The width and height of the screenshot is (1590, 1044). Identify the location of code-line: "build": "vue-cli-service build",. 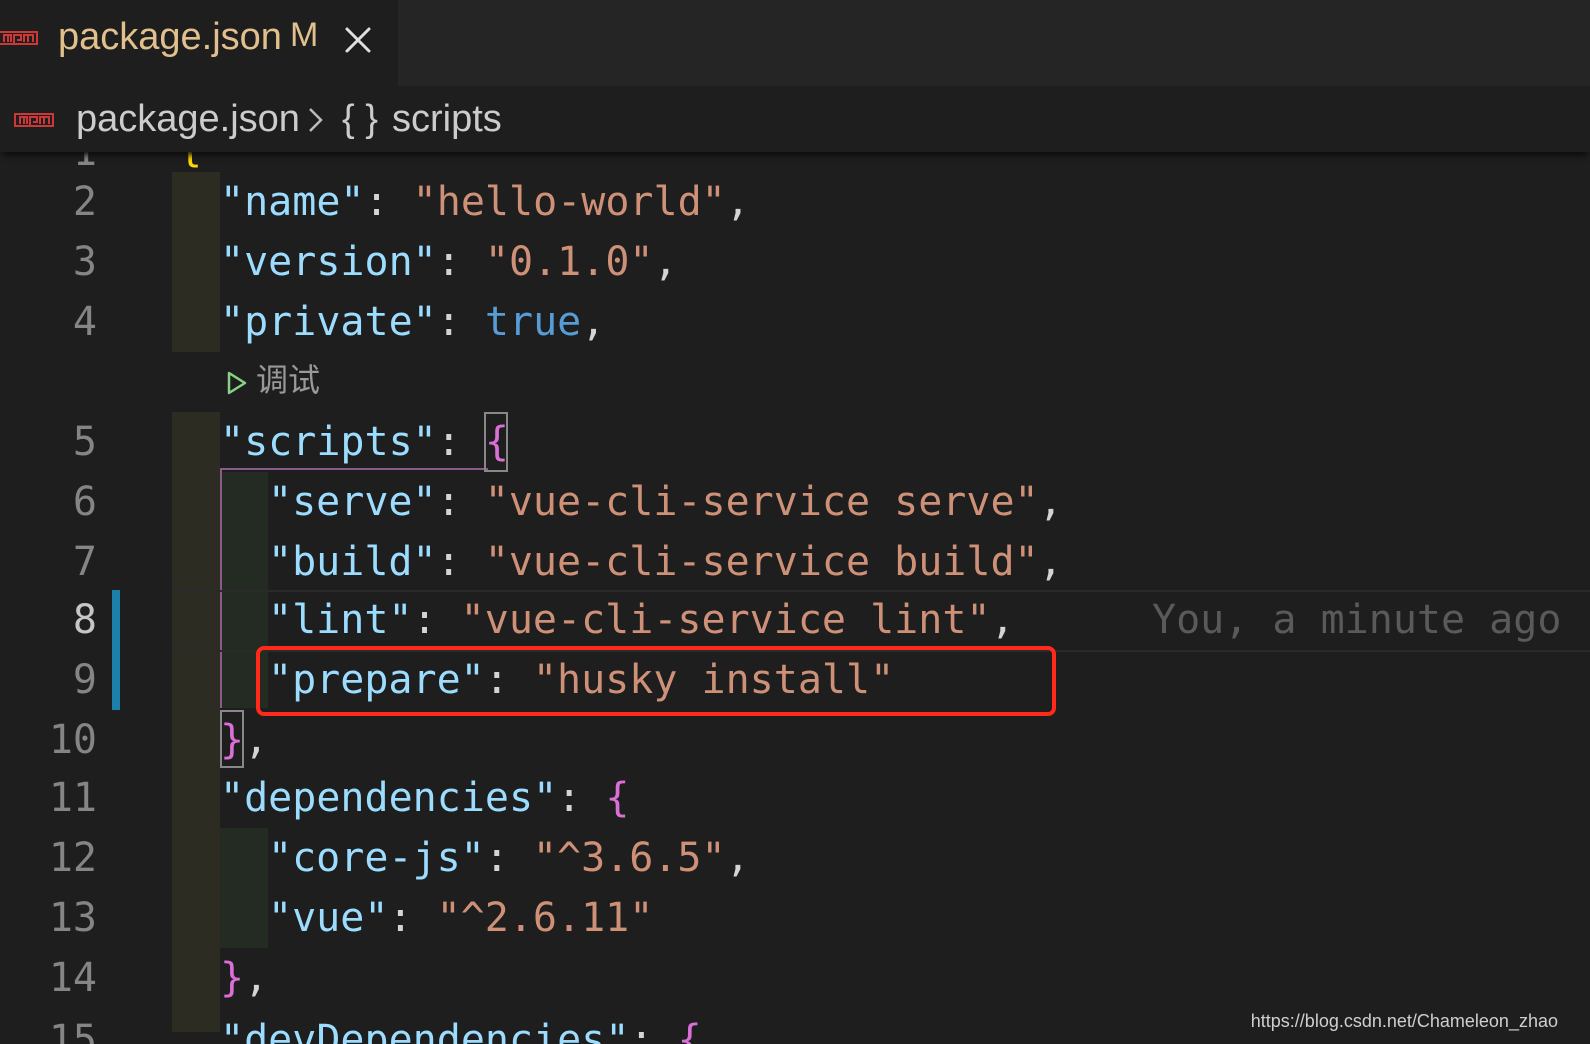
(665, 562).